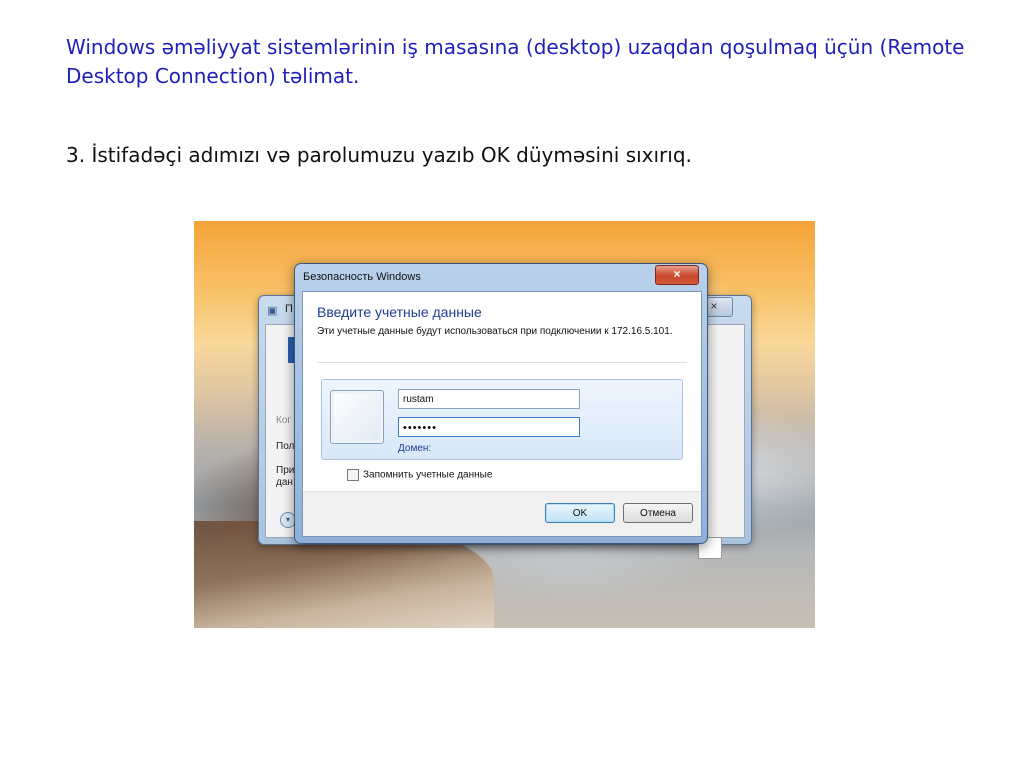 This screenshot has height=768, width=1024. What do you see at coordinates (357, 417) in the screenshot?
I see `user-tile-icon` at bounding box center [357, 417].